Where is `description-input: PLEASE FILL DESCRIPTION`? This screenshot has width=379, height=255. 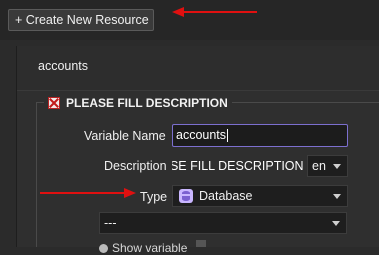
description-input: PLEASE FILL DESCRIPTION is located at coordinates (238, 166).